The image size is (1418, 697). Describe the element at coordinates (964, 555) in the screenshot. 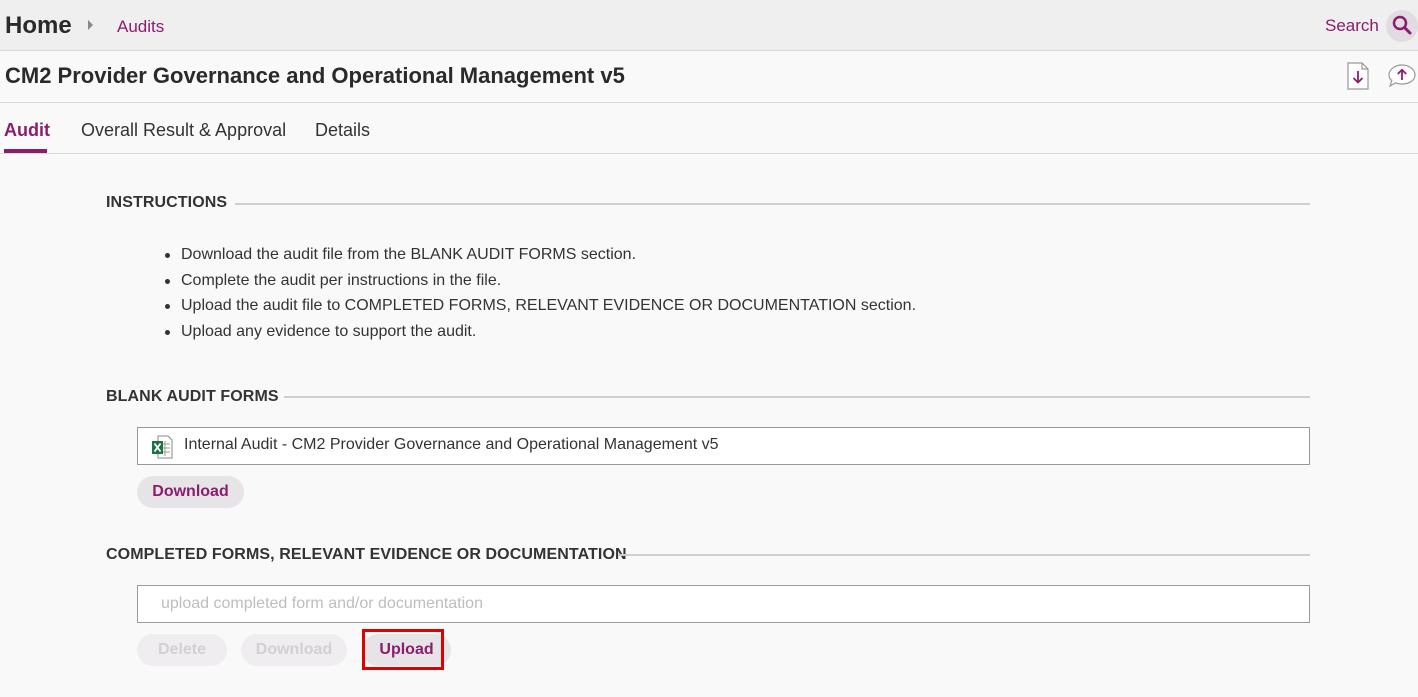

I see `completed-forms-divider` at that location.